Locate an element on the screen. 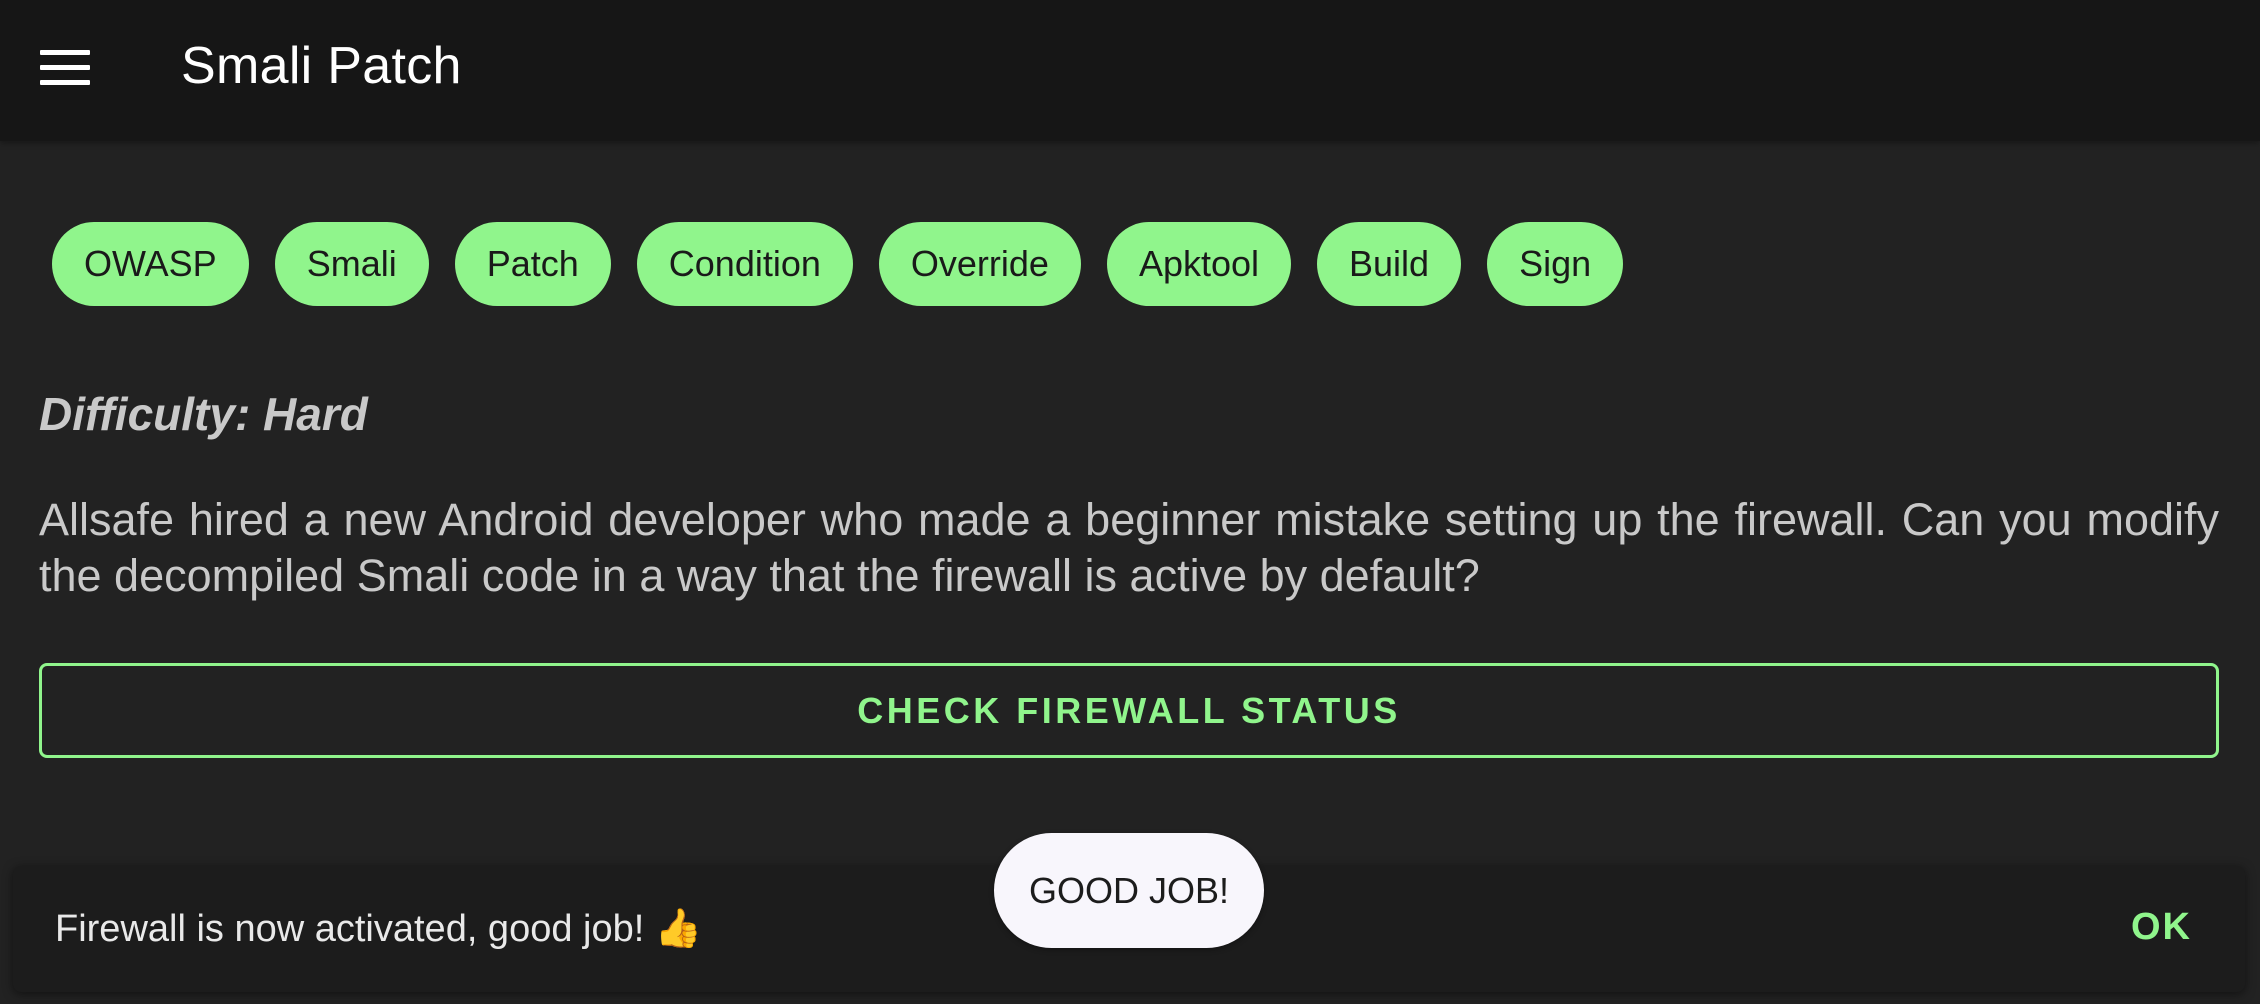  chip-apktool: Apktool is located at coordinates (1199, 264).